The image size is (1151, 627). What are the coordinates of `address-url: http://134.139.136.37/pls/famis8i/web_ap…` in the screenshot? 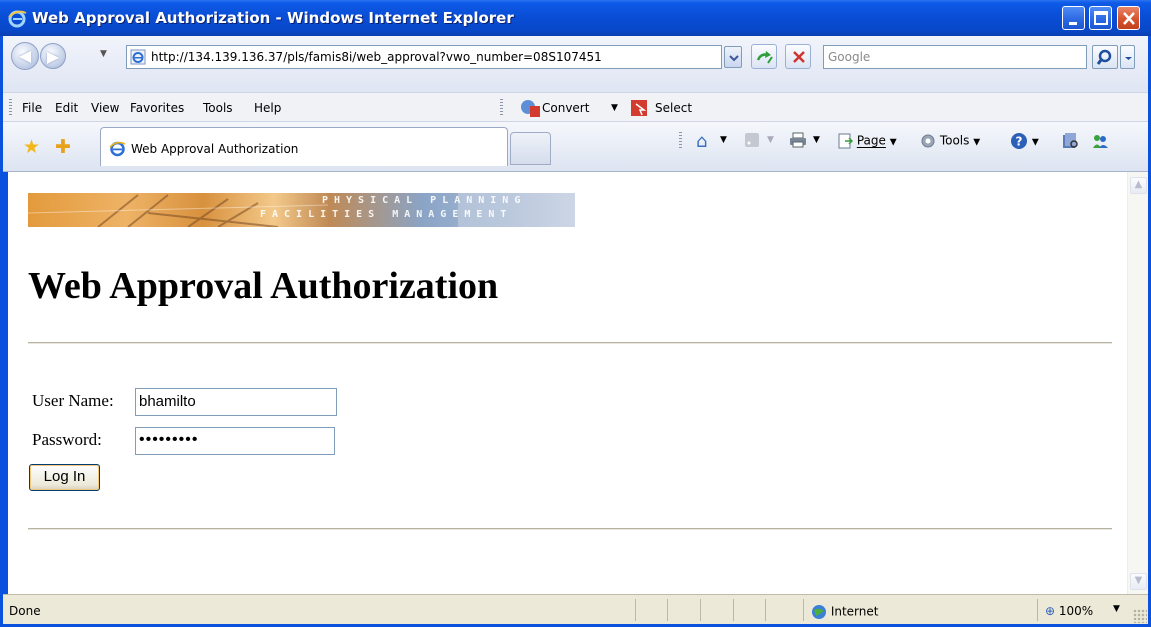 It's located at (376, 57).